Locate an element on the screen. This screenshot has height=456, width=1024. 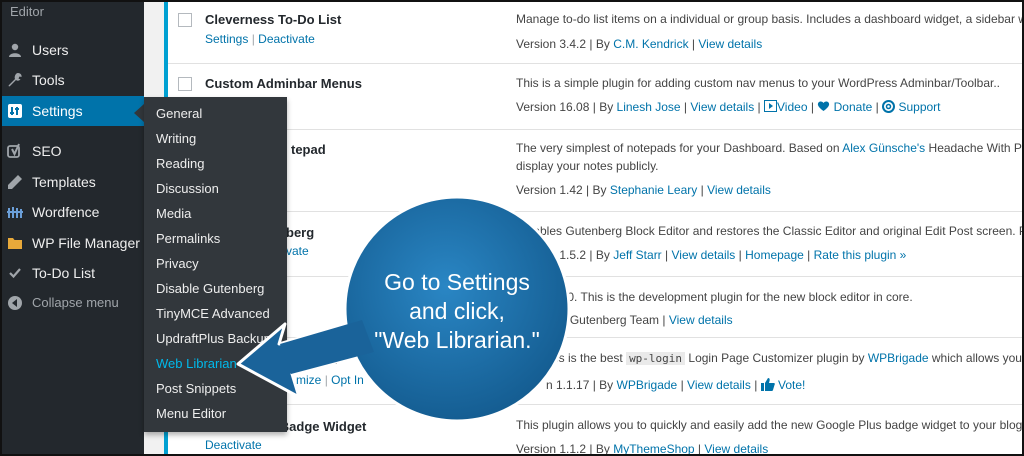
vote-label: Vote! is located at coordinates (792, 385).